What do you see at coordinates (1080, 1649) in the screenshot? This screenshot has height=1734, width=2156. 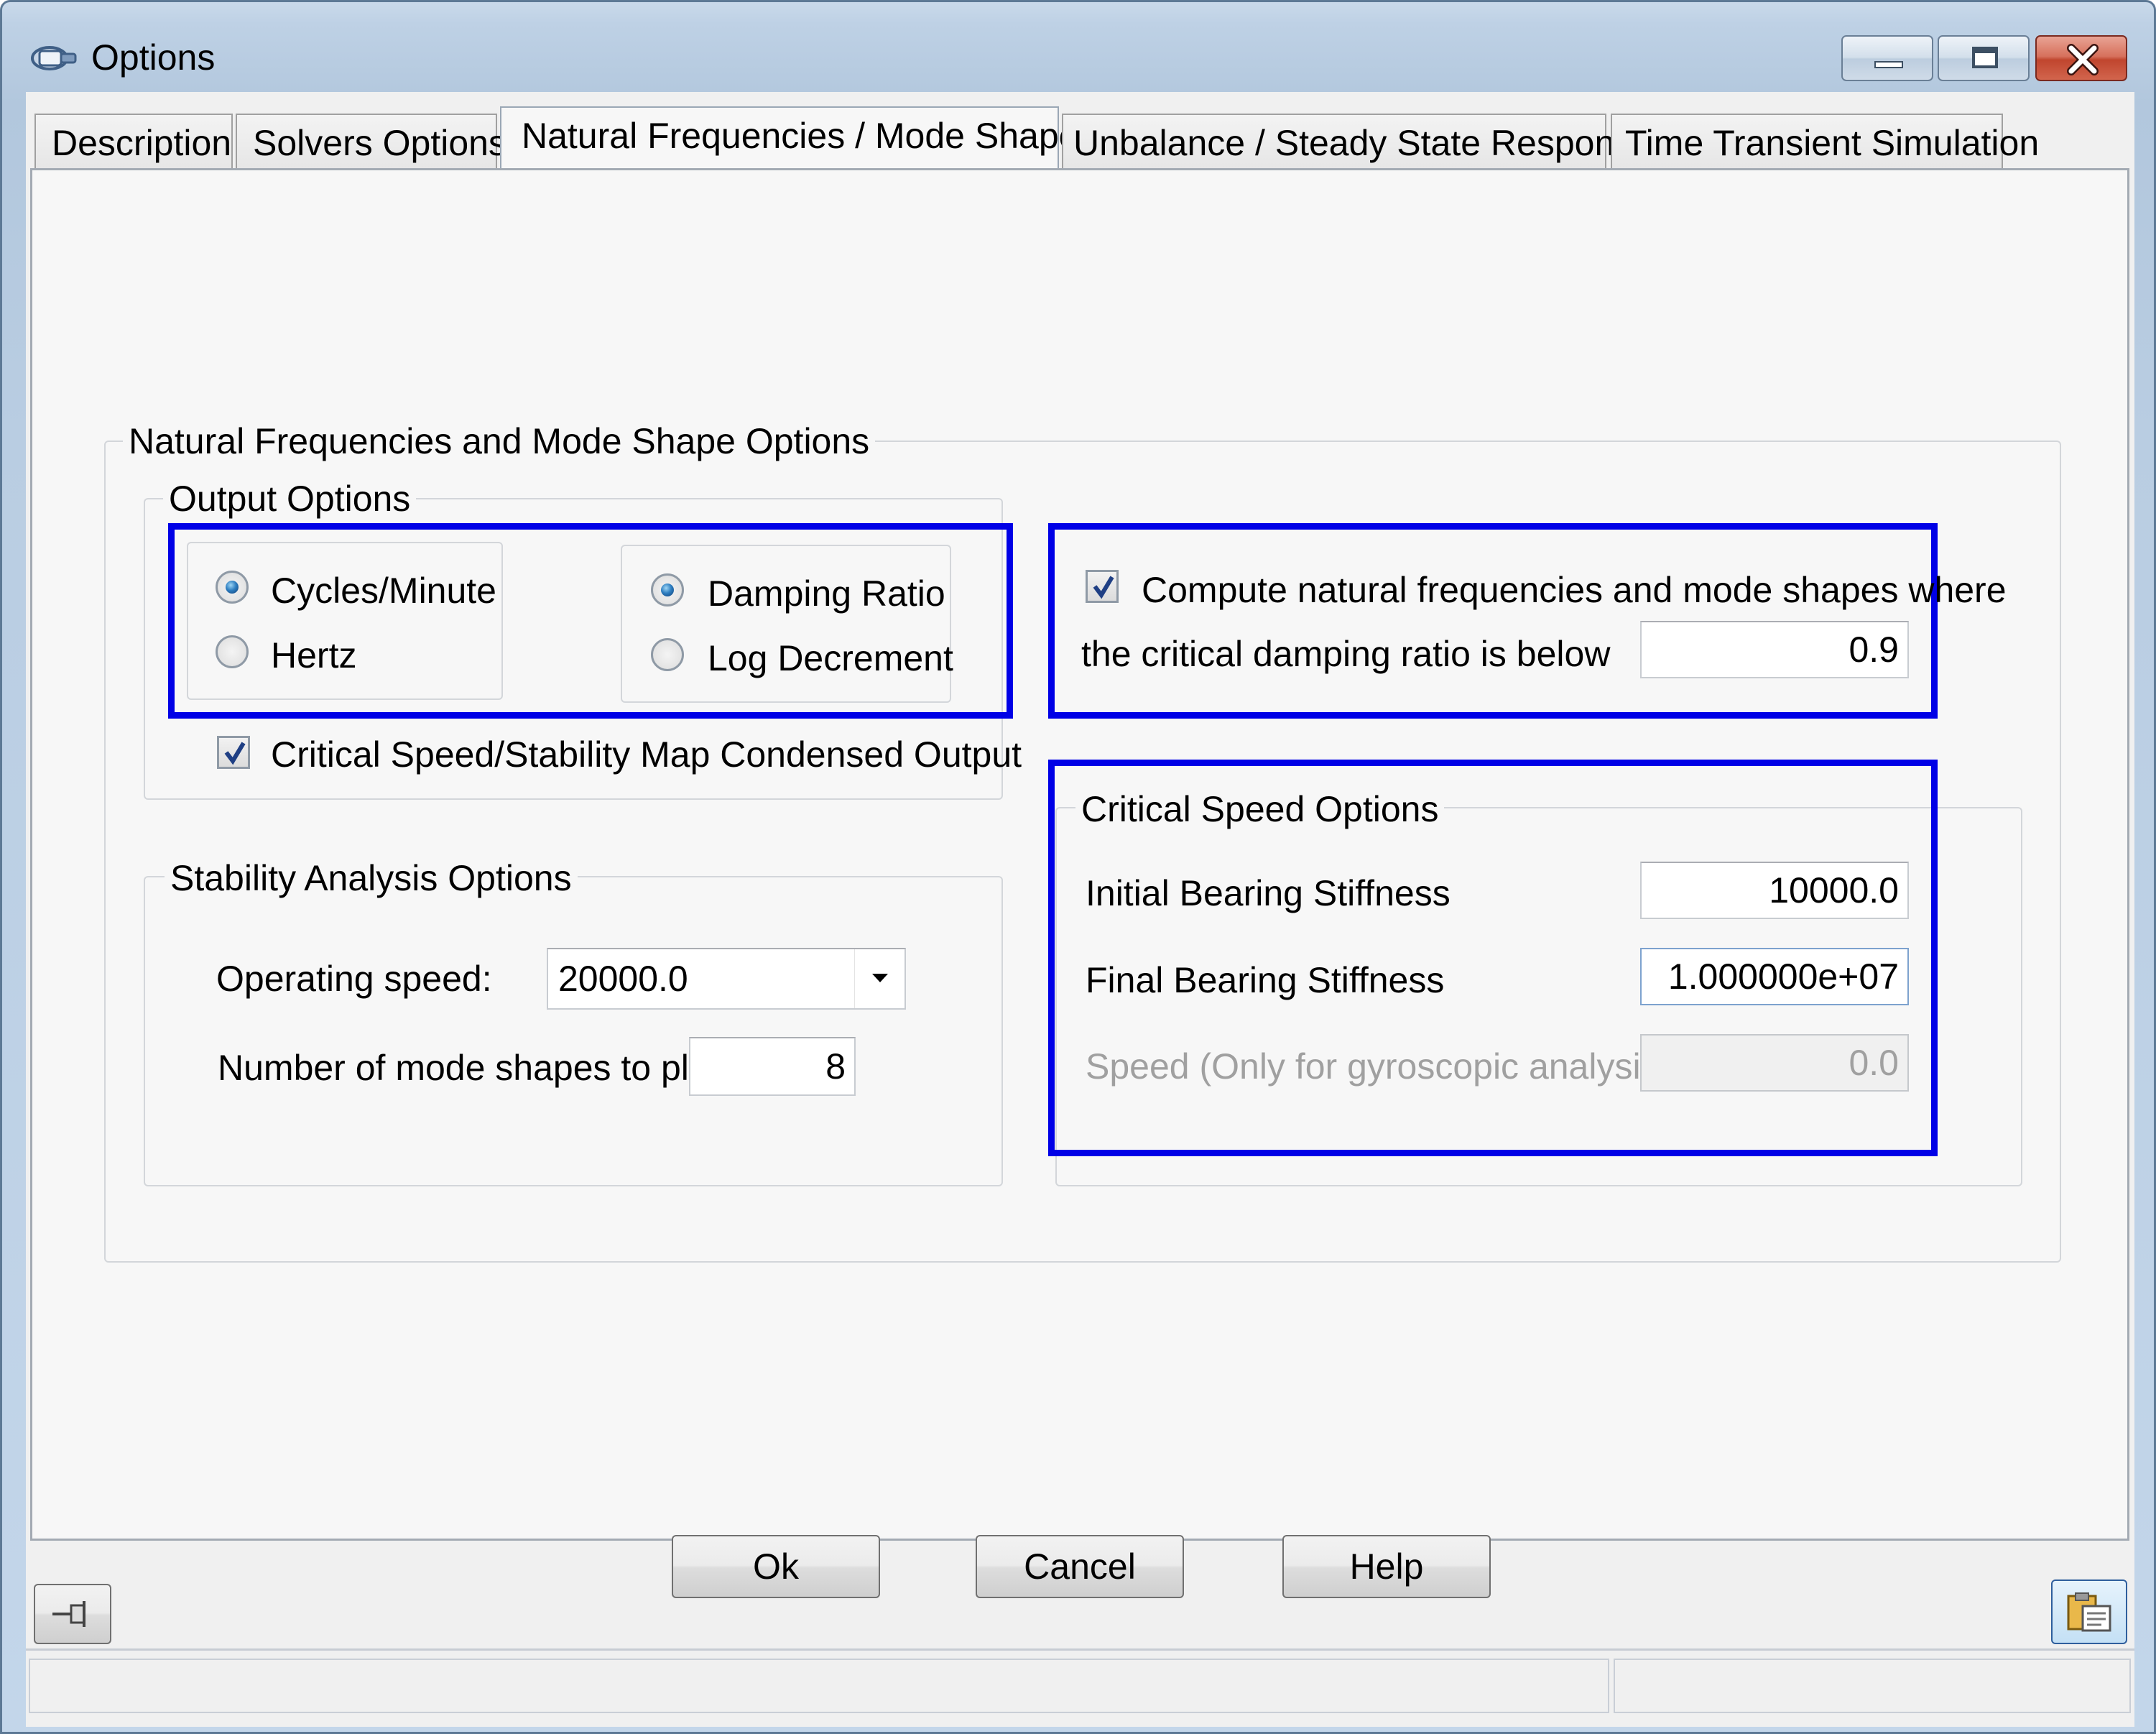 I see `status-bar-separator` at bounding box center [1080, 1649].